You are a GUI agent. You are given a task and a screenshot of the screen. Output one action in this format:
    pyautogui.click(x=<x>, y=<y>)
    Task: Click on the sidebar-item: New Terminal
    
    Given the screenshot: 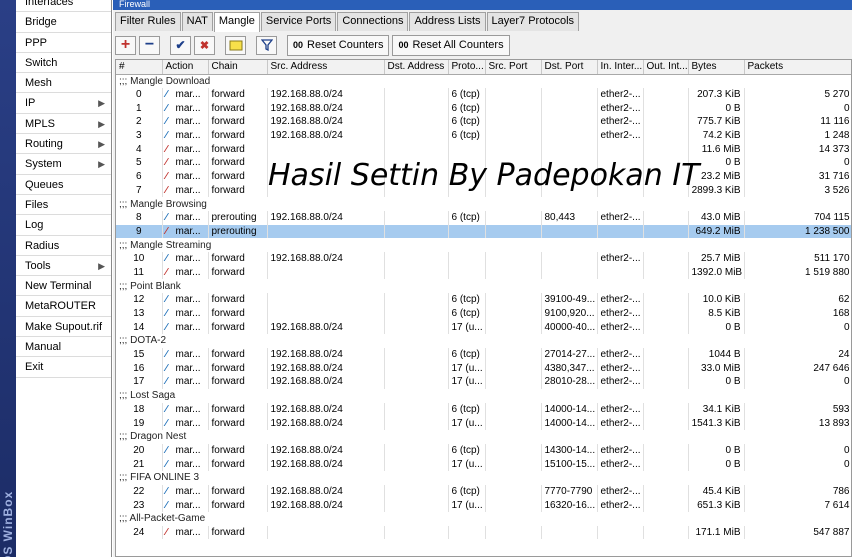 What is the action you would take?
    pyautogui.click(x=63, y=286)
    